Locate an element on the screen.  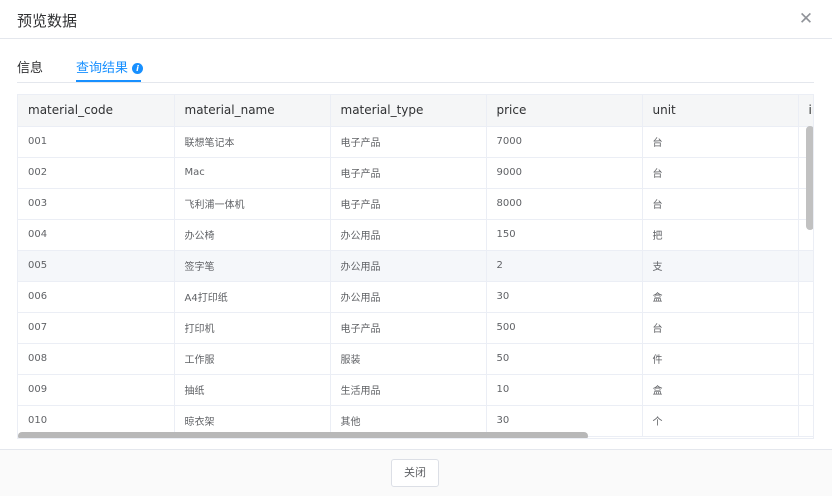
horizontal-scrollbar-thumb is located at coordinates (303, 435).